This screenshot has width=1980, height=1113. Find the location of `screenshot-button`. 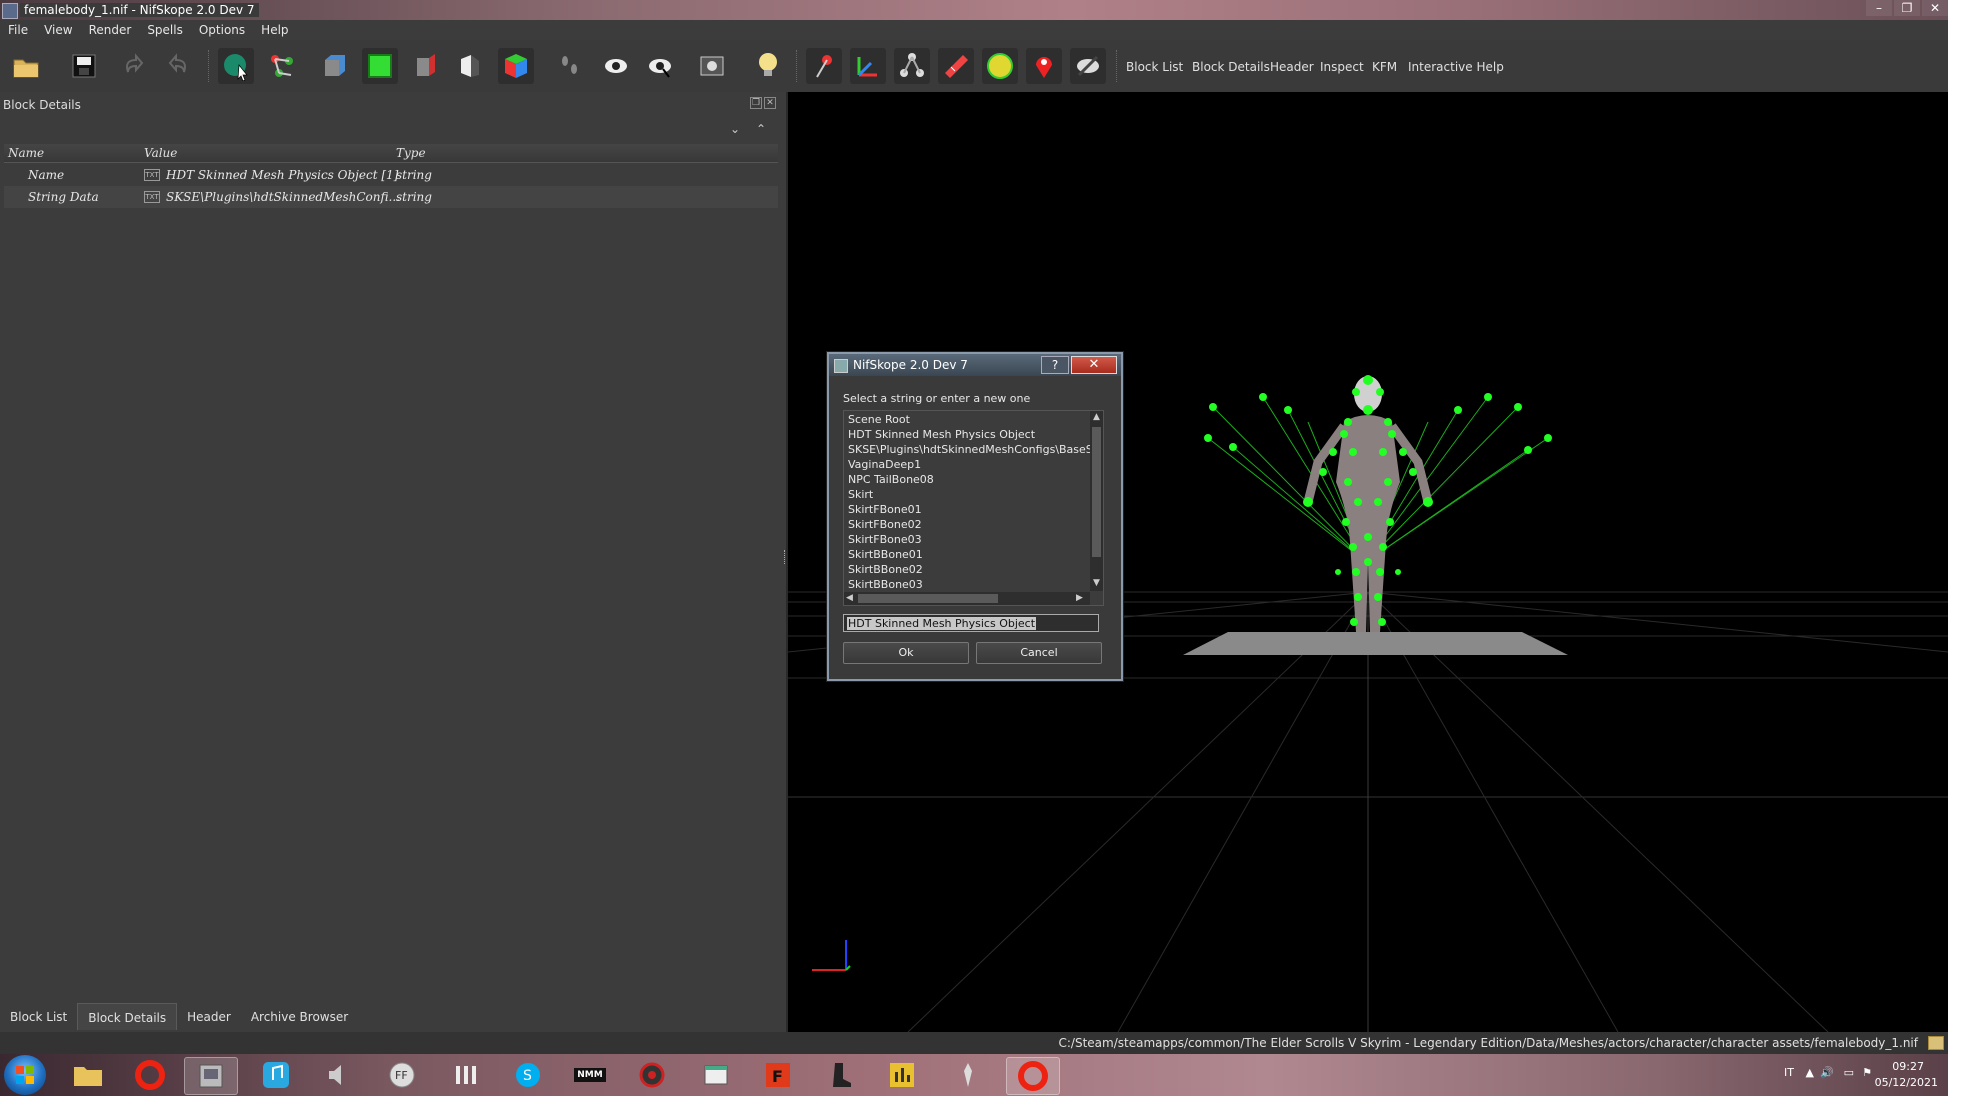

screenshot-button is located at coordinates (712, 66).